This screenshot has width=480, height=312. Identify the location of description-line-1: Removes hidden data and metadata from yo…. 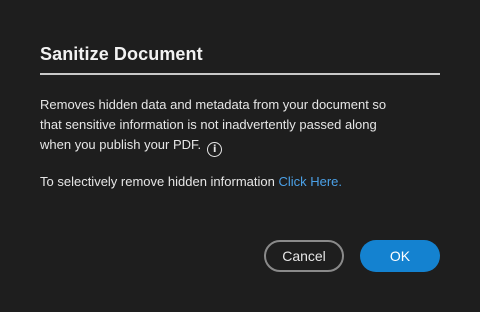
(213, 104).